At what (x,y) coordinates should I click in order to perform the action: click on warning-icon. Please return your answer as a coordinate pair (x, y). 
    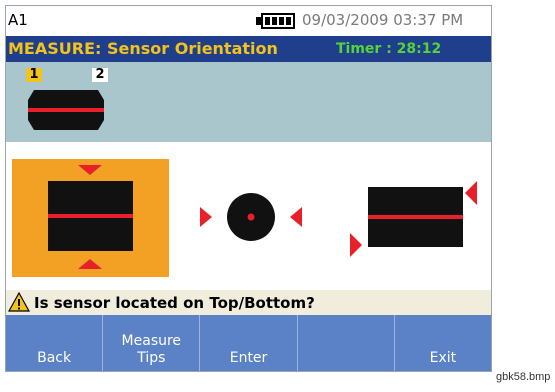
    Looking at the image, I should click on (19, 302).